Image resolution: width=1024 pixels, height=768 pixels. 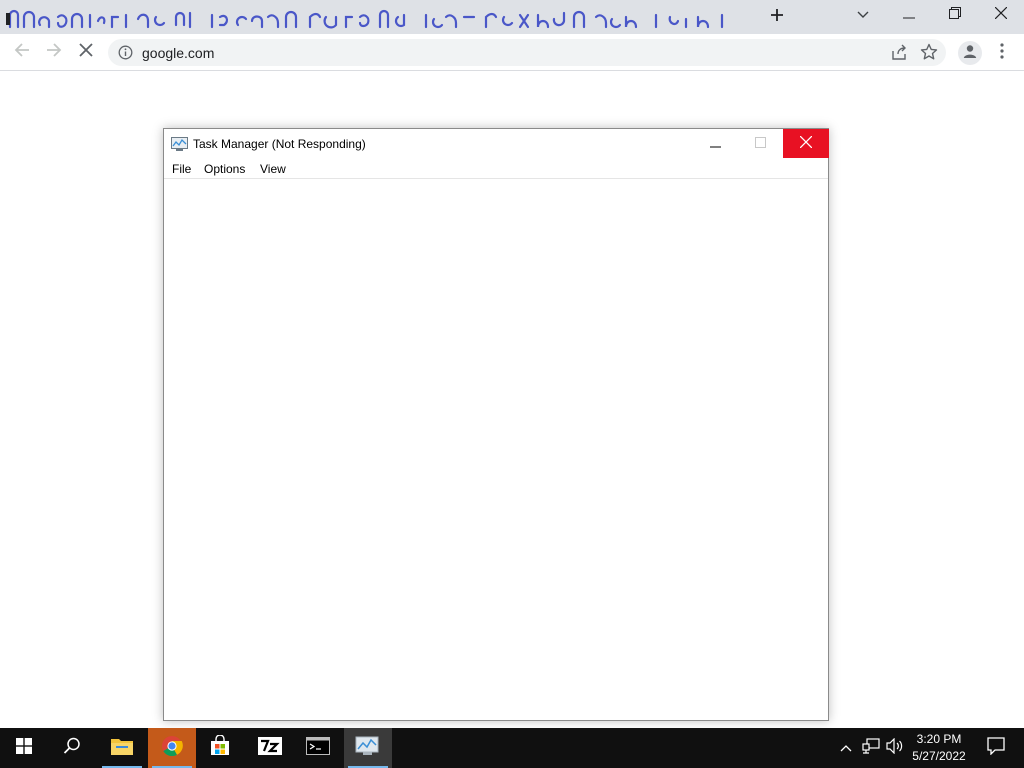 I want to click on windows-taskbar: 3:20 PM 5/27/2022, so click(x=512, y=748).